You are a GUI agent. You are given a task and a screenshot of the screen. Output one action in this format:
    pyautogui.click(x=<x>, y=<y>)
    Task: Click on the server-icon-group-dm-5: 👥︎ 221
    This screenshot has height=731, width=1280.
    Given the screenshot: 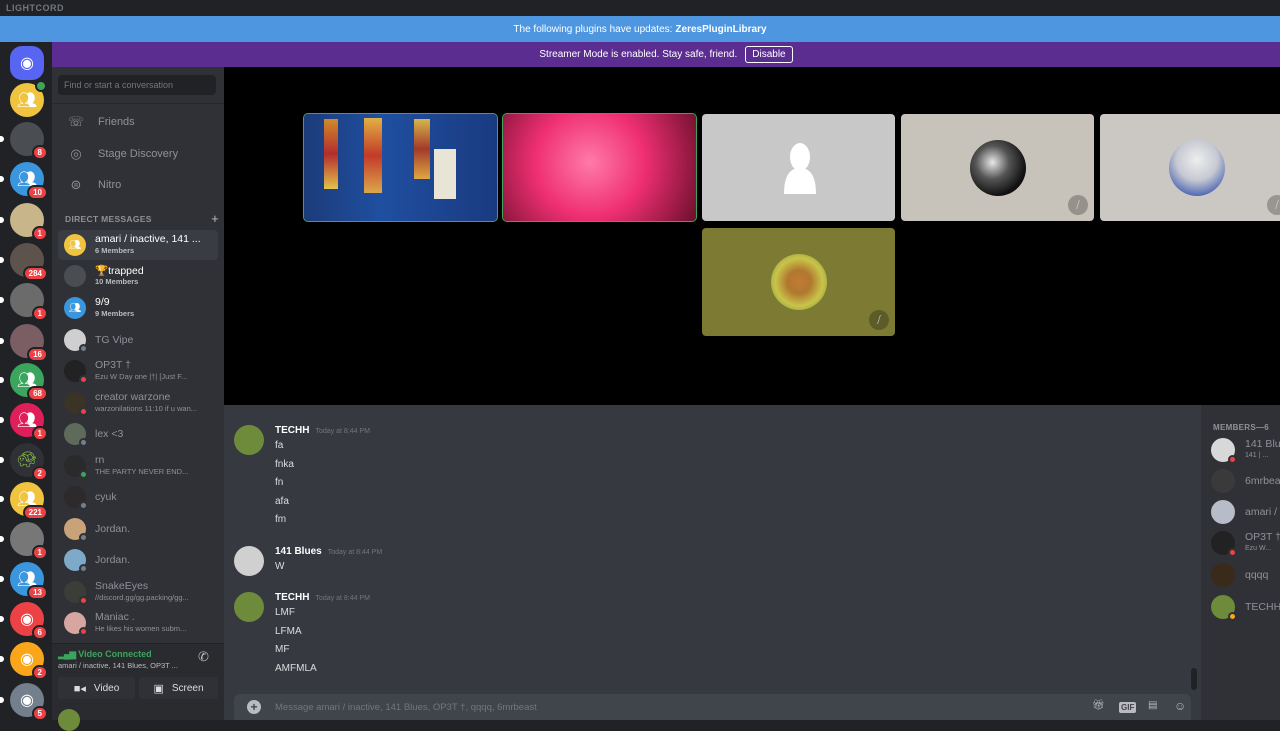 What is the action you would take?
    pyautogui.click(x=24, y=501)
    